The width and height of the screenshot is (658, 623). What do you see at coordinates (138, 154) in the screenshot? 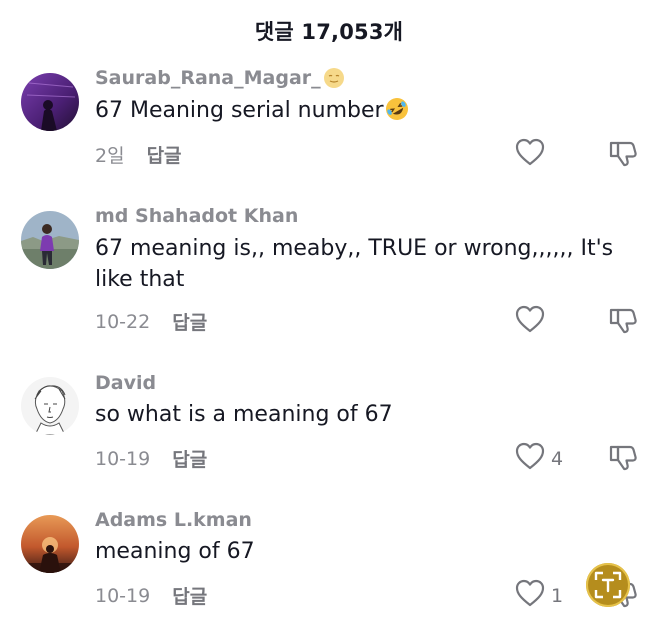
I see `comment-meta: 2일 답글` at bounding box center [138, 154].